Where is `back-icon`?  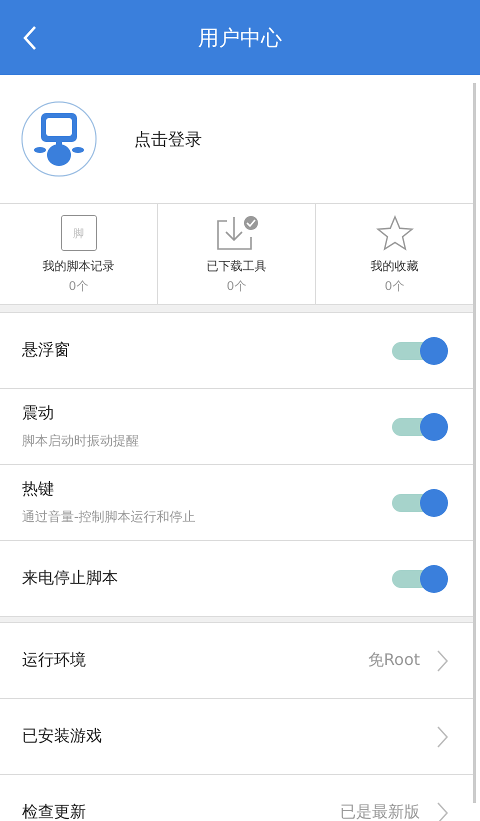 back-icon is located at coordinates (30, 38).